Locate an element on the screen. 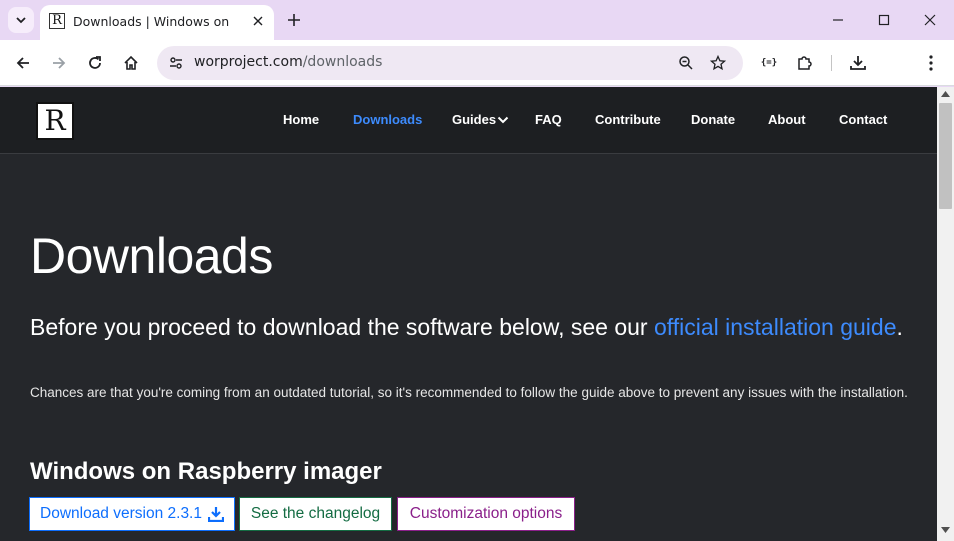 The height and width of the screenshot is (541, 954). reload-icon is located at coordinates (95, 62).